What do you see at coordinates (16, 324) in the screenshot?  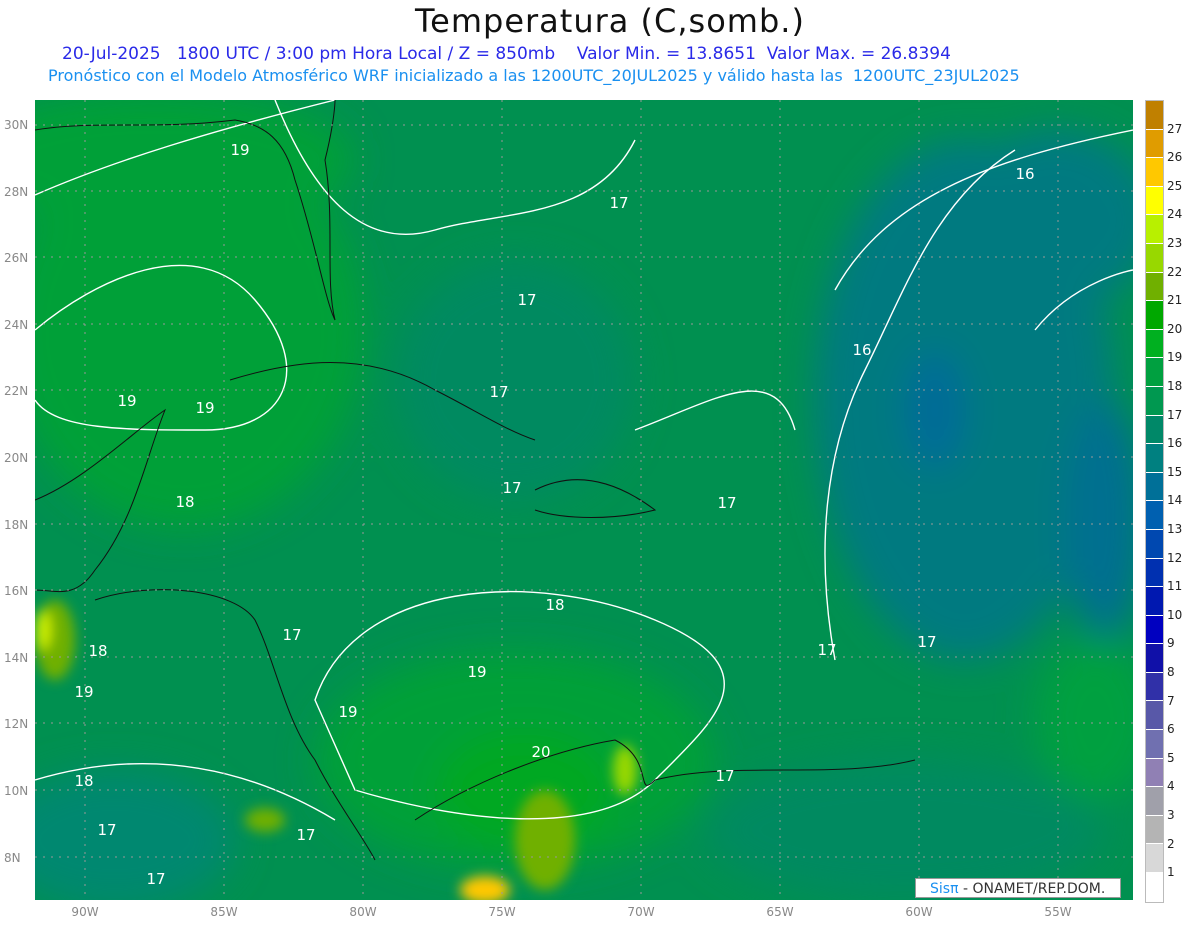 I see `lat-tick-label: 24N` at bounding box center [16, 324].